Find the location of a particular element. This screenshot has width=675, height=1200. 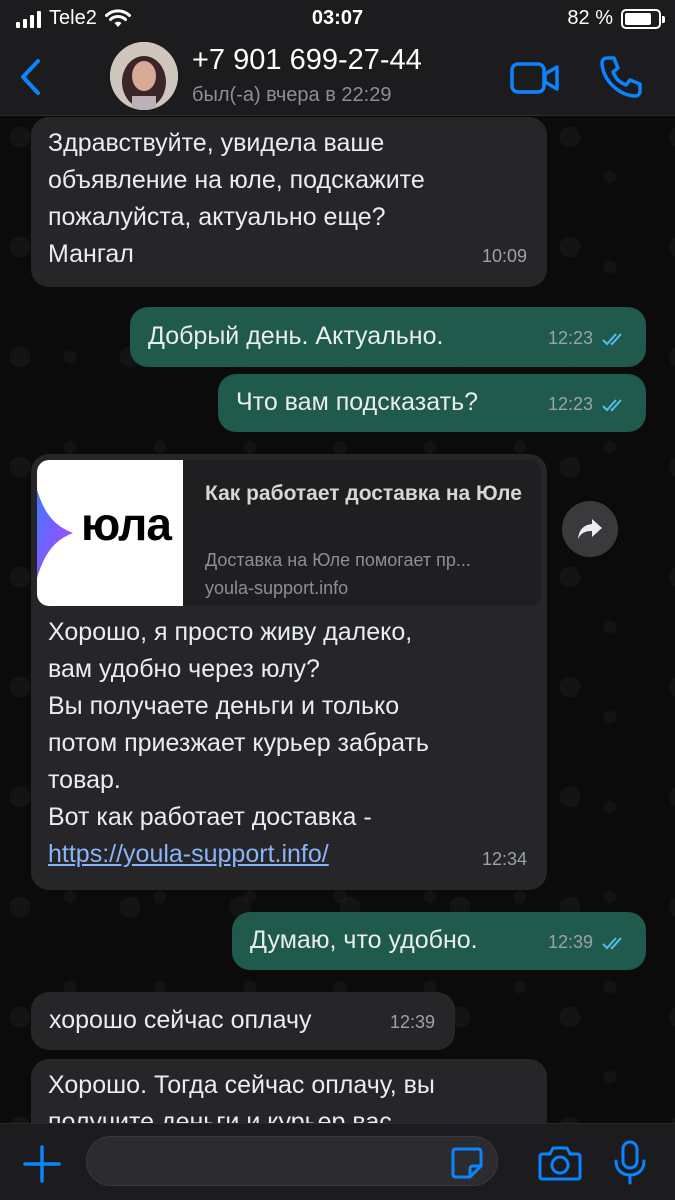

link-preview-image: юла is located at coordinates (110, 533).